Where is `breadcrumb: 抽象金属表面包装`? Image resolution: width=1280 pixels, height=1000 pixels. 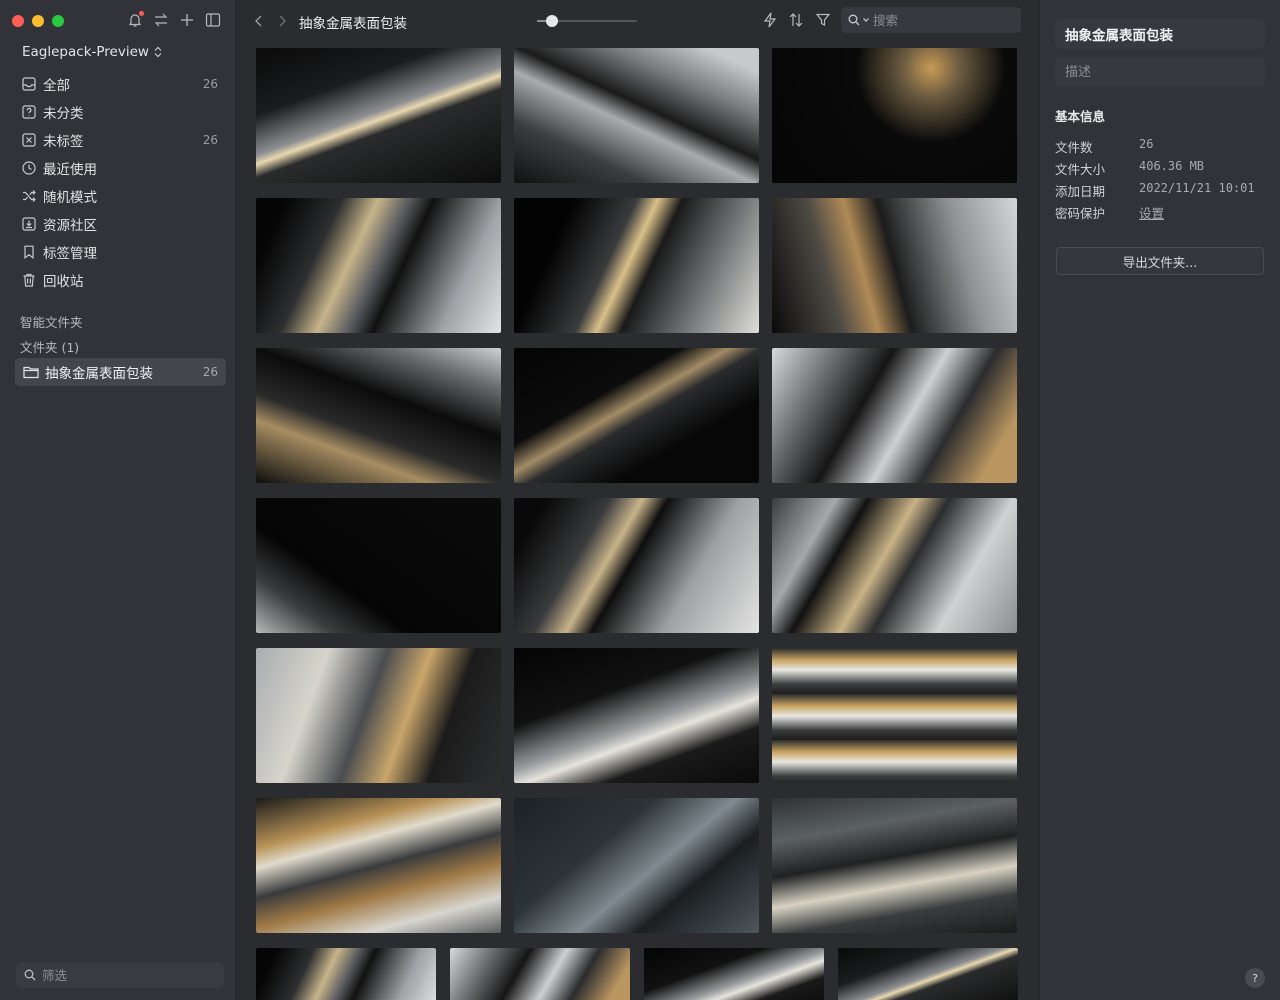 breadcrumb: 抽象金属表面包装 is located at coordinates (353, 24).